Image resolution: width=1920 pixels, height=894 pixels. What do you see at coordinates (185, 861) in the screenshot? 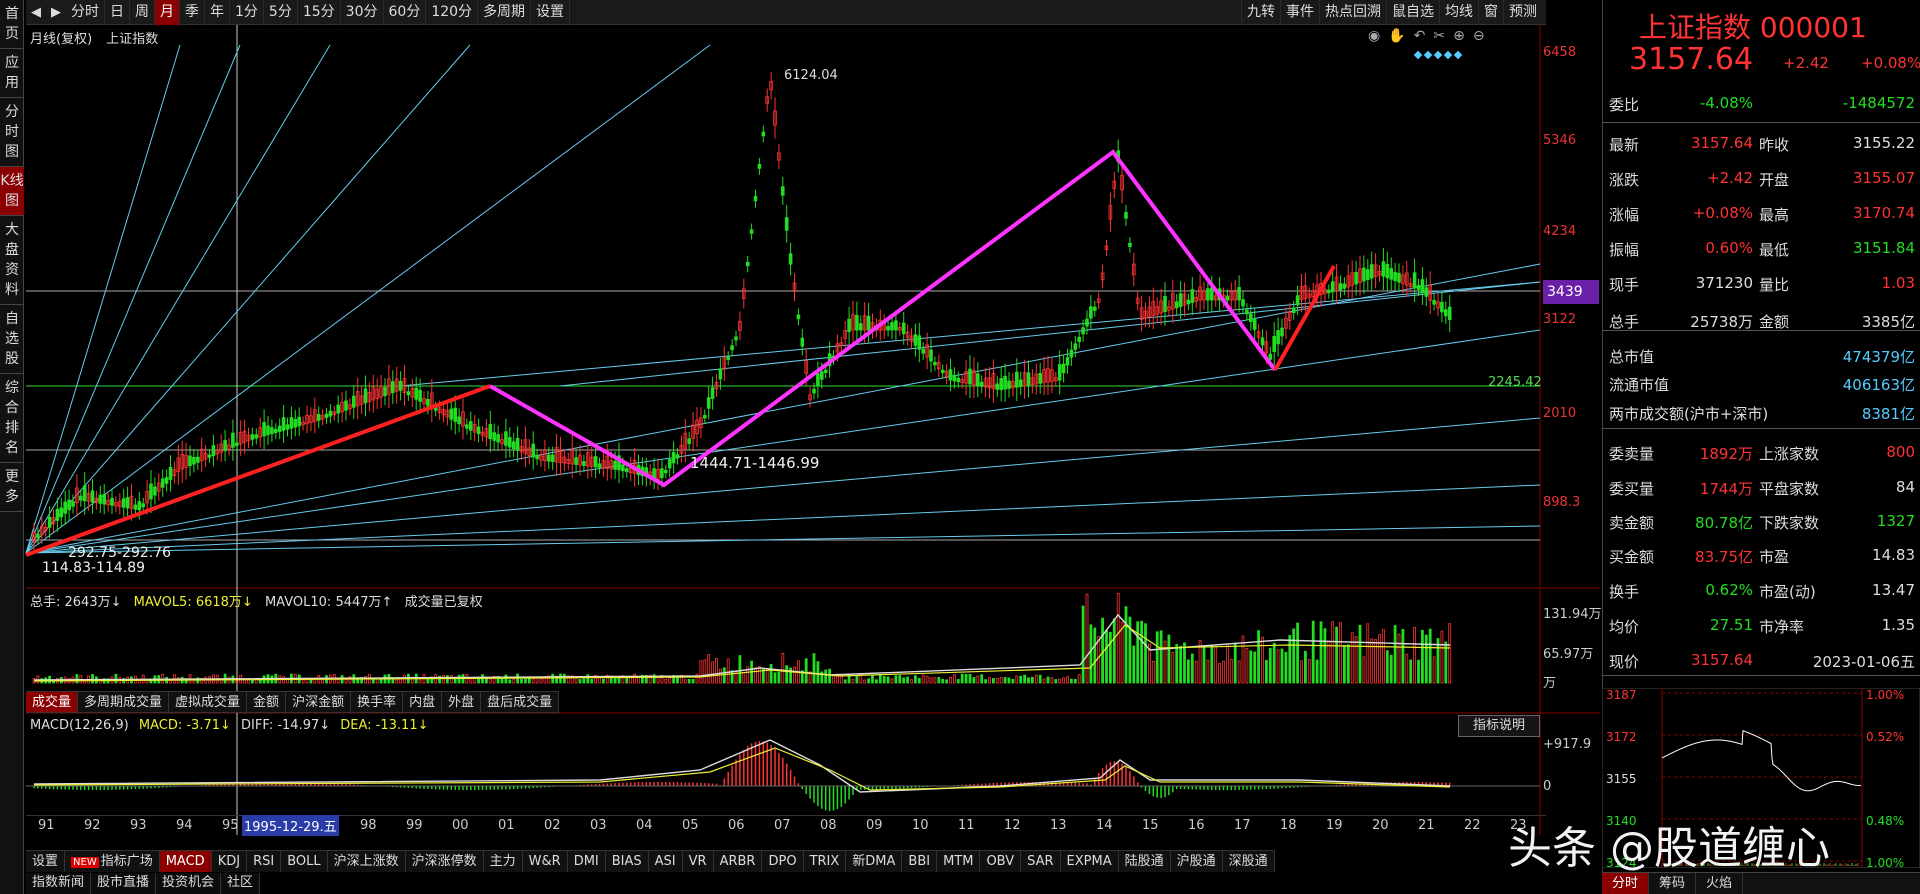
I see `indicator-tab-2: MACD` at bounding box center [185, 861].